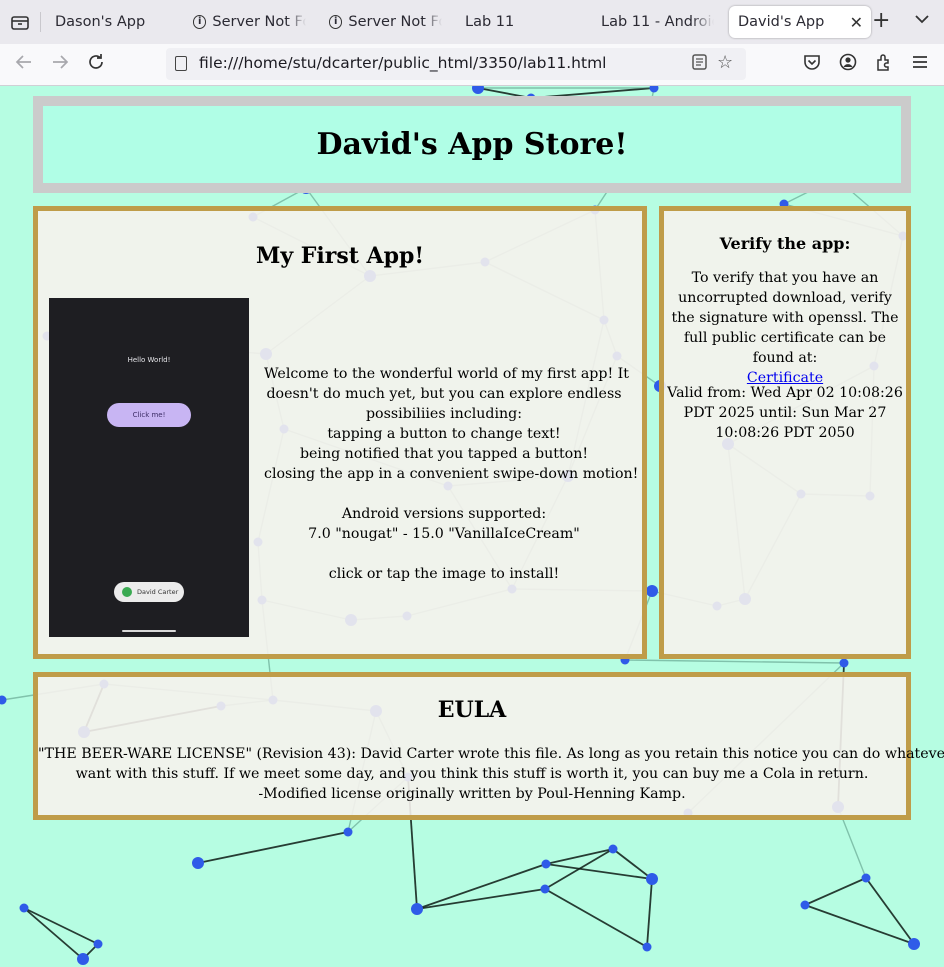 The height and width of the screenshot is (967, 944). What do you see at coordinates (444, 454) in the screenshot?
I see `description-line: being notified that you tapped a button!` at bounding box center [444, 454].